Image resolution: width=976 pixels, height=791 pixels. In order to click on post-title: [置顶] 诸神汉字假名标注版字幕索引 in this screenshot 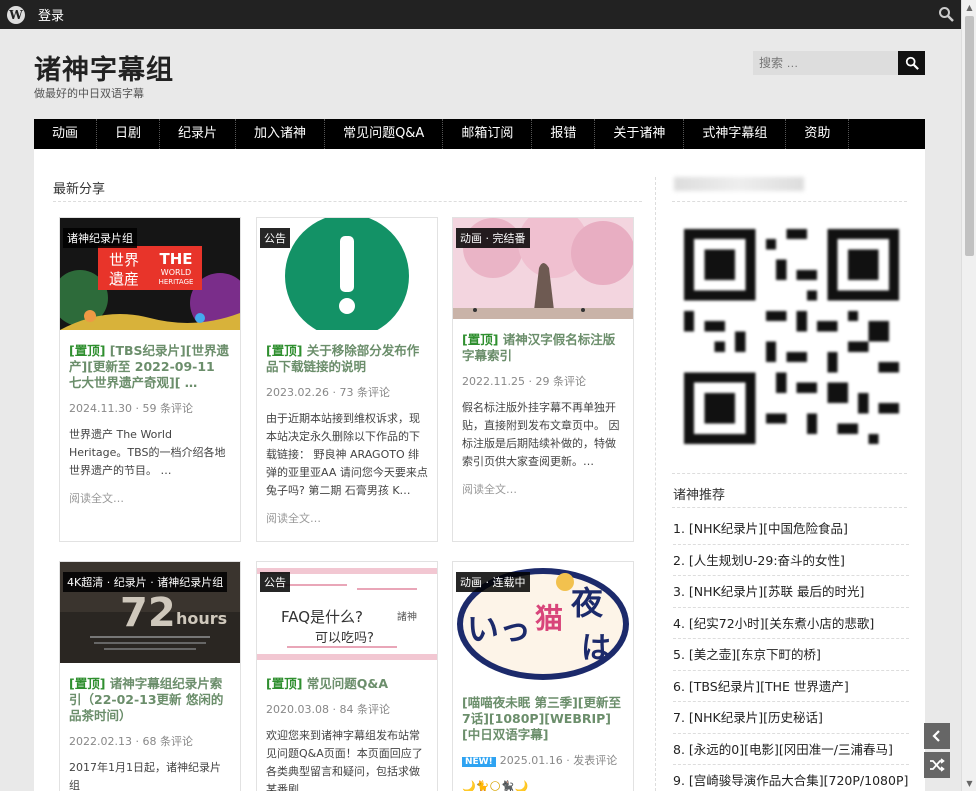, I will do `click(543, 348)`.